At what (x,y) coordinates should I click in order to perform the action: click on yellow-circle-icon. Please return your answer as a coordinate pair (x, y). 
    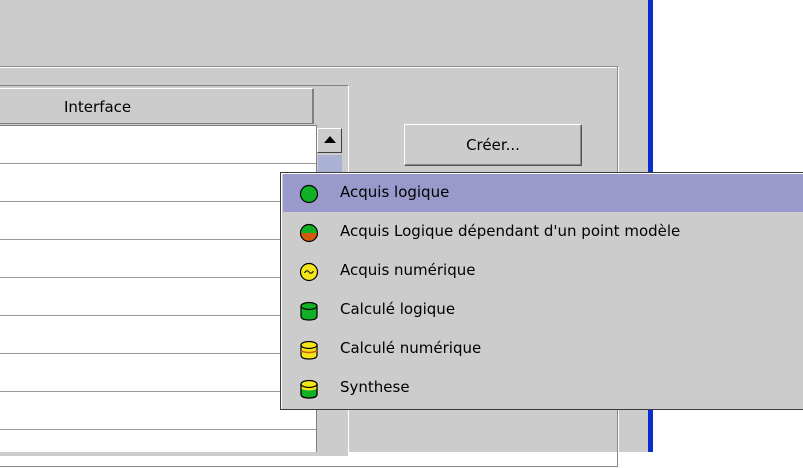
    Looking at the image, I should click on (309, 272).